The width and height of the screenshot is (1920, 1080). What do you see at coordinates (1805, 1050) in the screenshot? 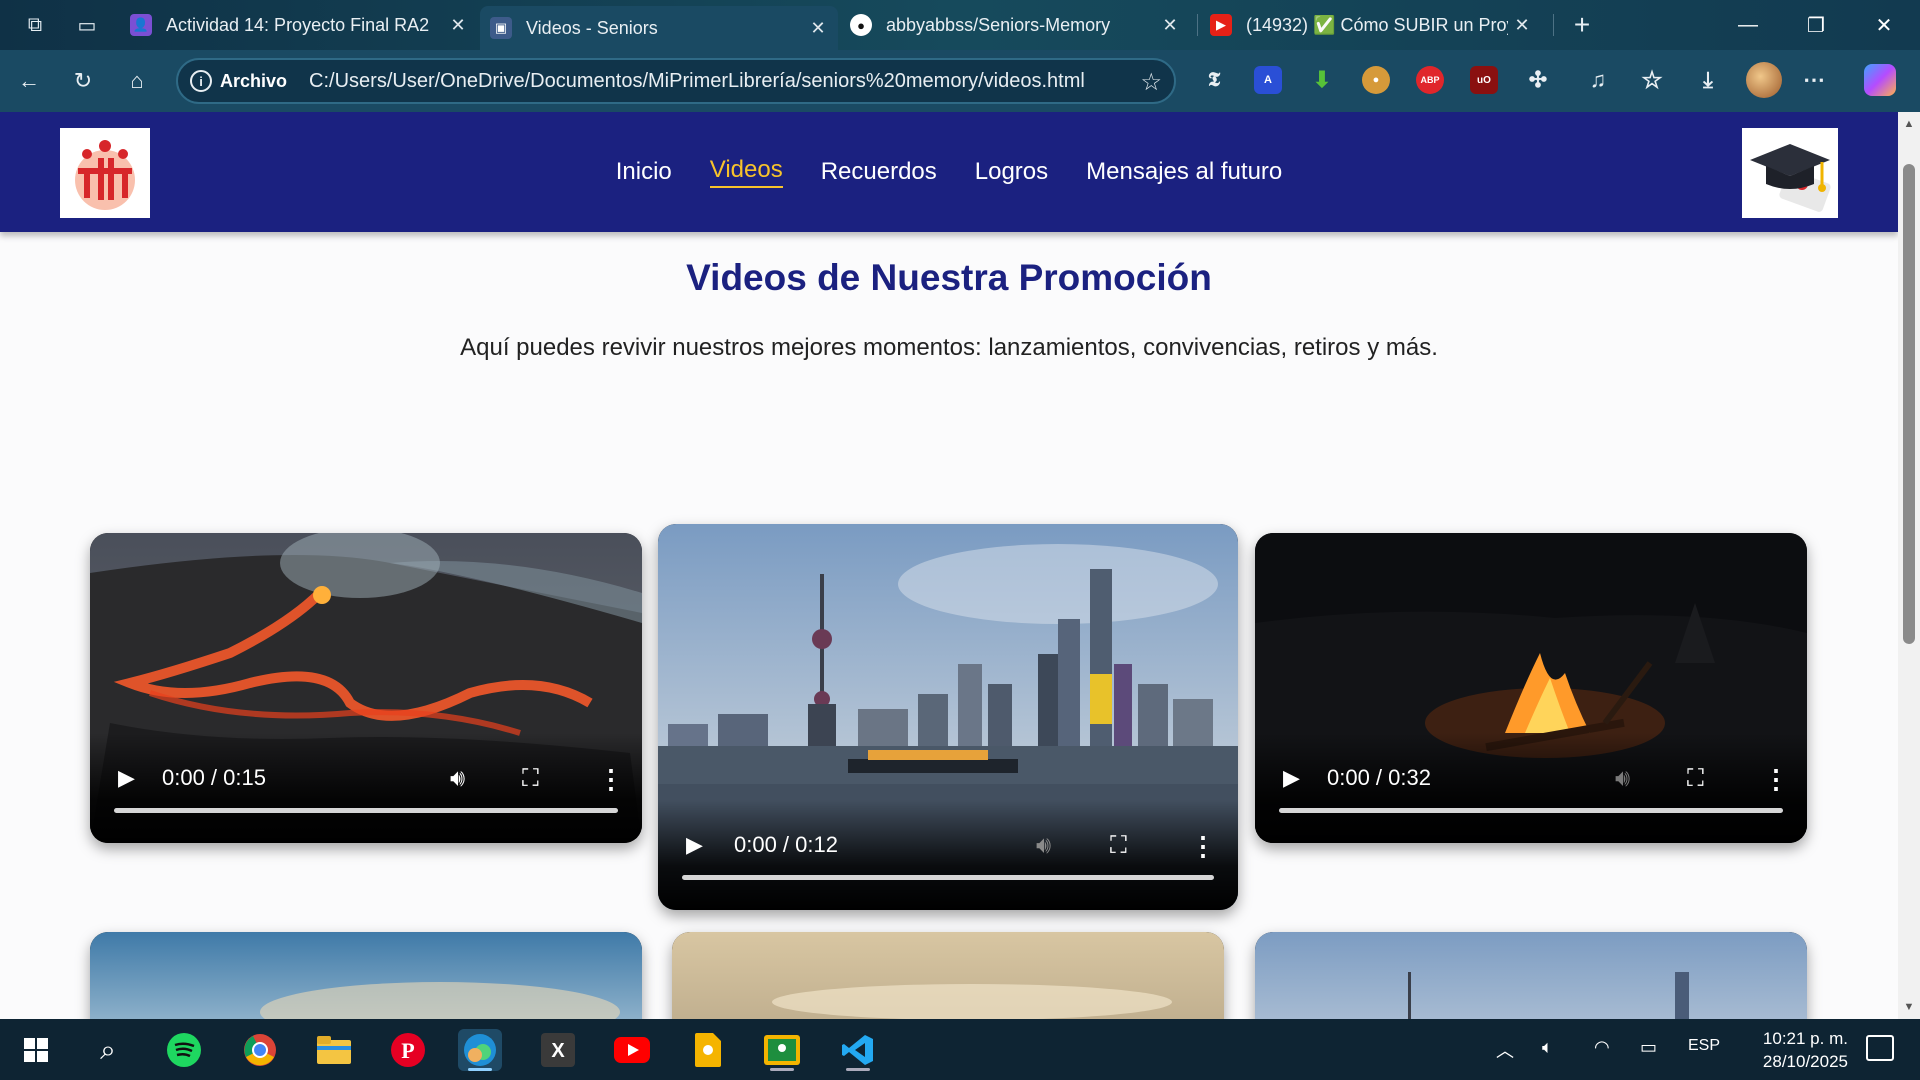
I see `system-clock: 10:21 p. m. 28/10/2025` at bounding box center [1805, 1050].